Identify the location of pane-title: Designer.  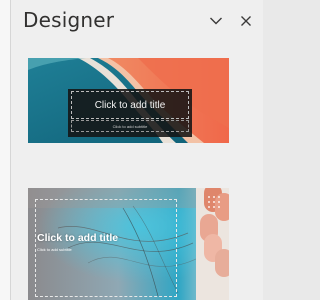
(69, 20).